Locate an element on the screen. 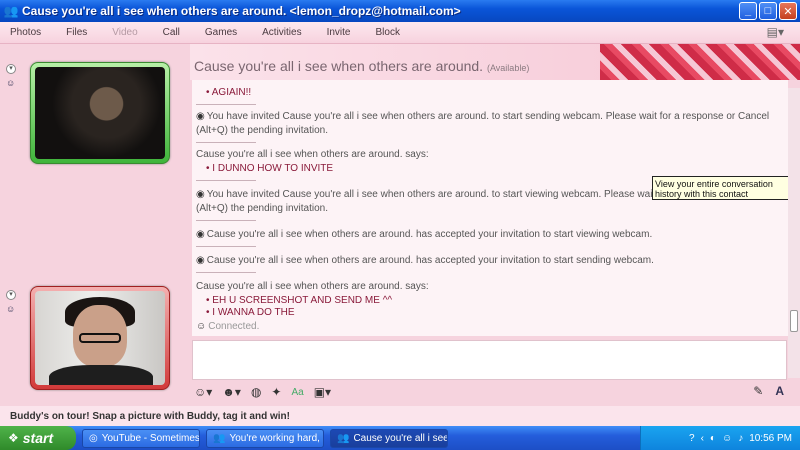 This screenshot has width=800, height=450. menu-invite: Invite is located at coordinates (339, 32).